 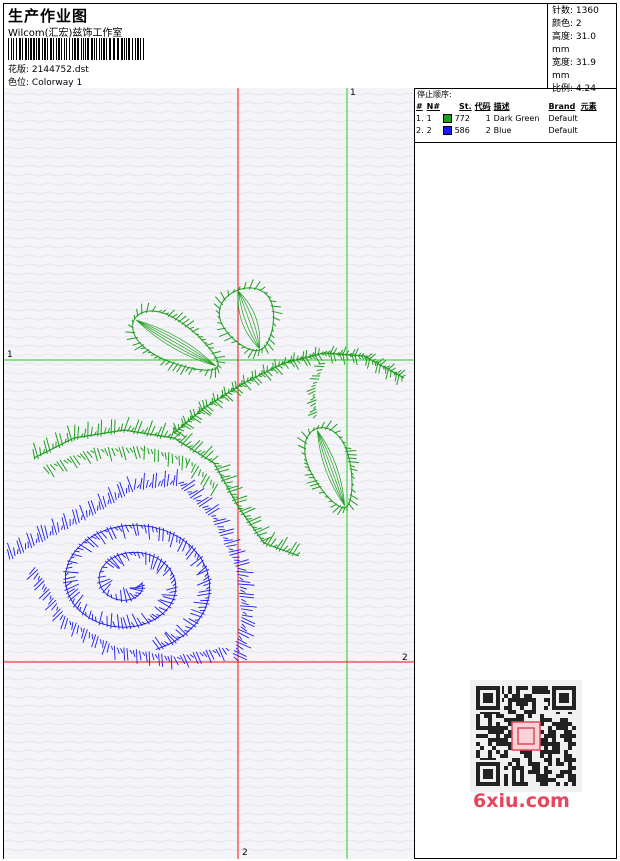 What do you see at coordinates (488, 118) in the screenshot?
I see `row-code: 1` at bounding box center [488, 118].